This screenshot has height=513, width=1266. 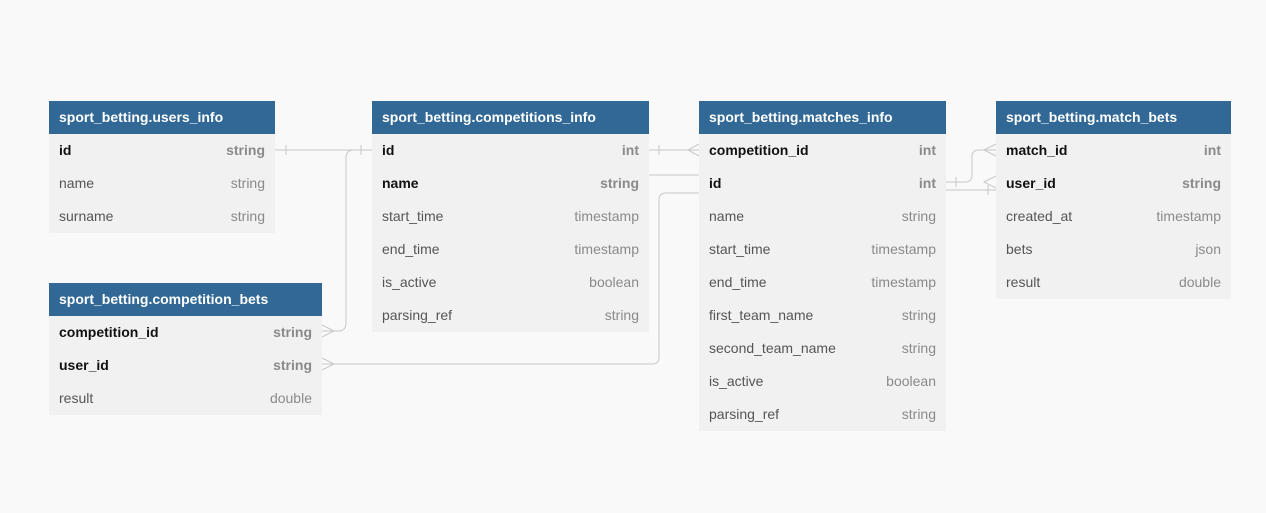 What do you see at coordinates (1113, 150) in the screenshot?
I see `field-row-match-id: match_id int` at bounding box center [1113, 150].